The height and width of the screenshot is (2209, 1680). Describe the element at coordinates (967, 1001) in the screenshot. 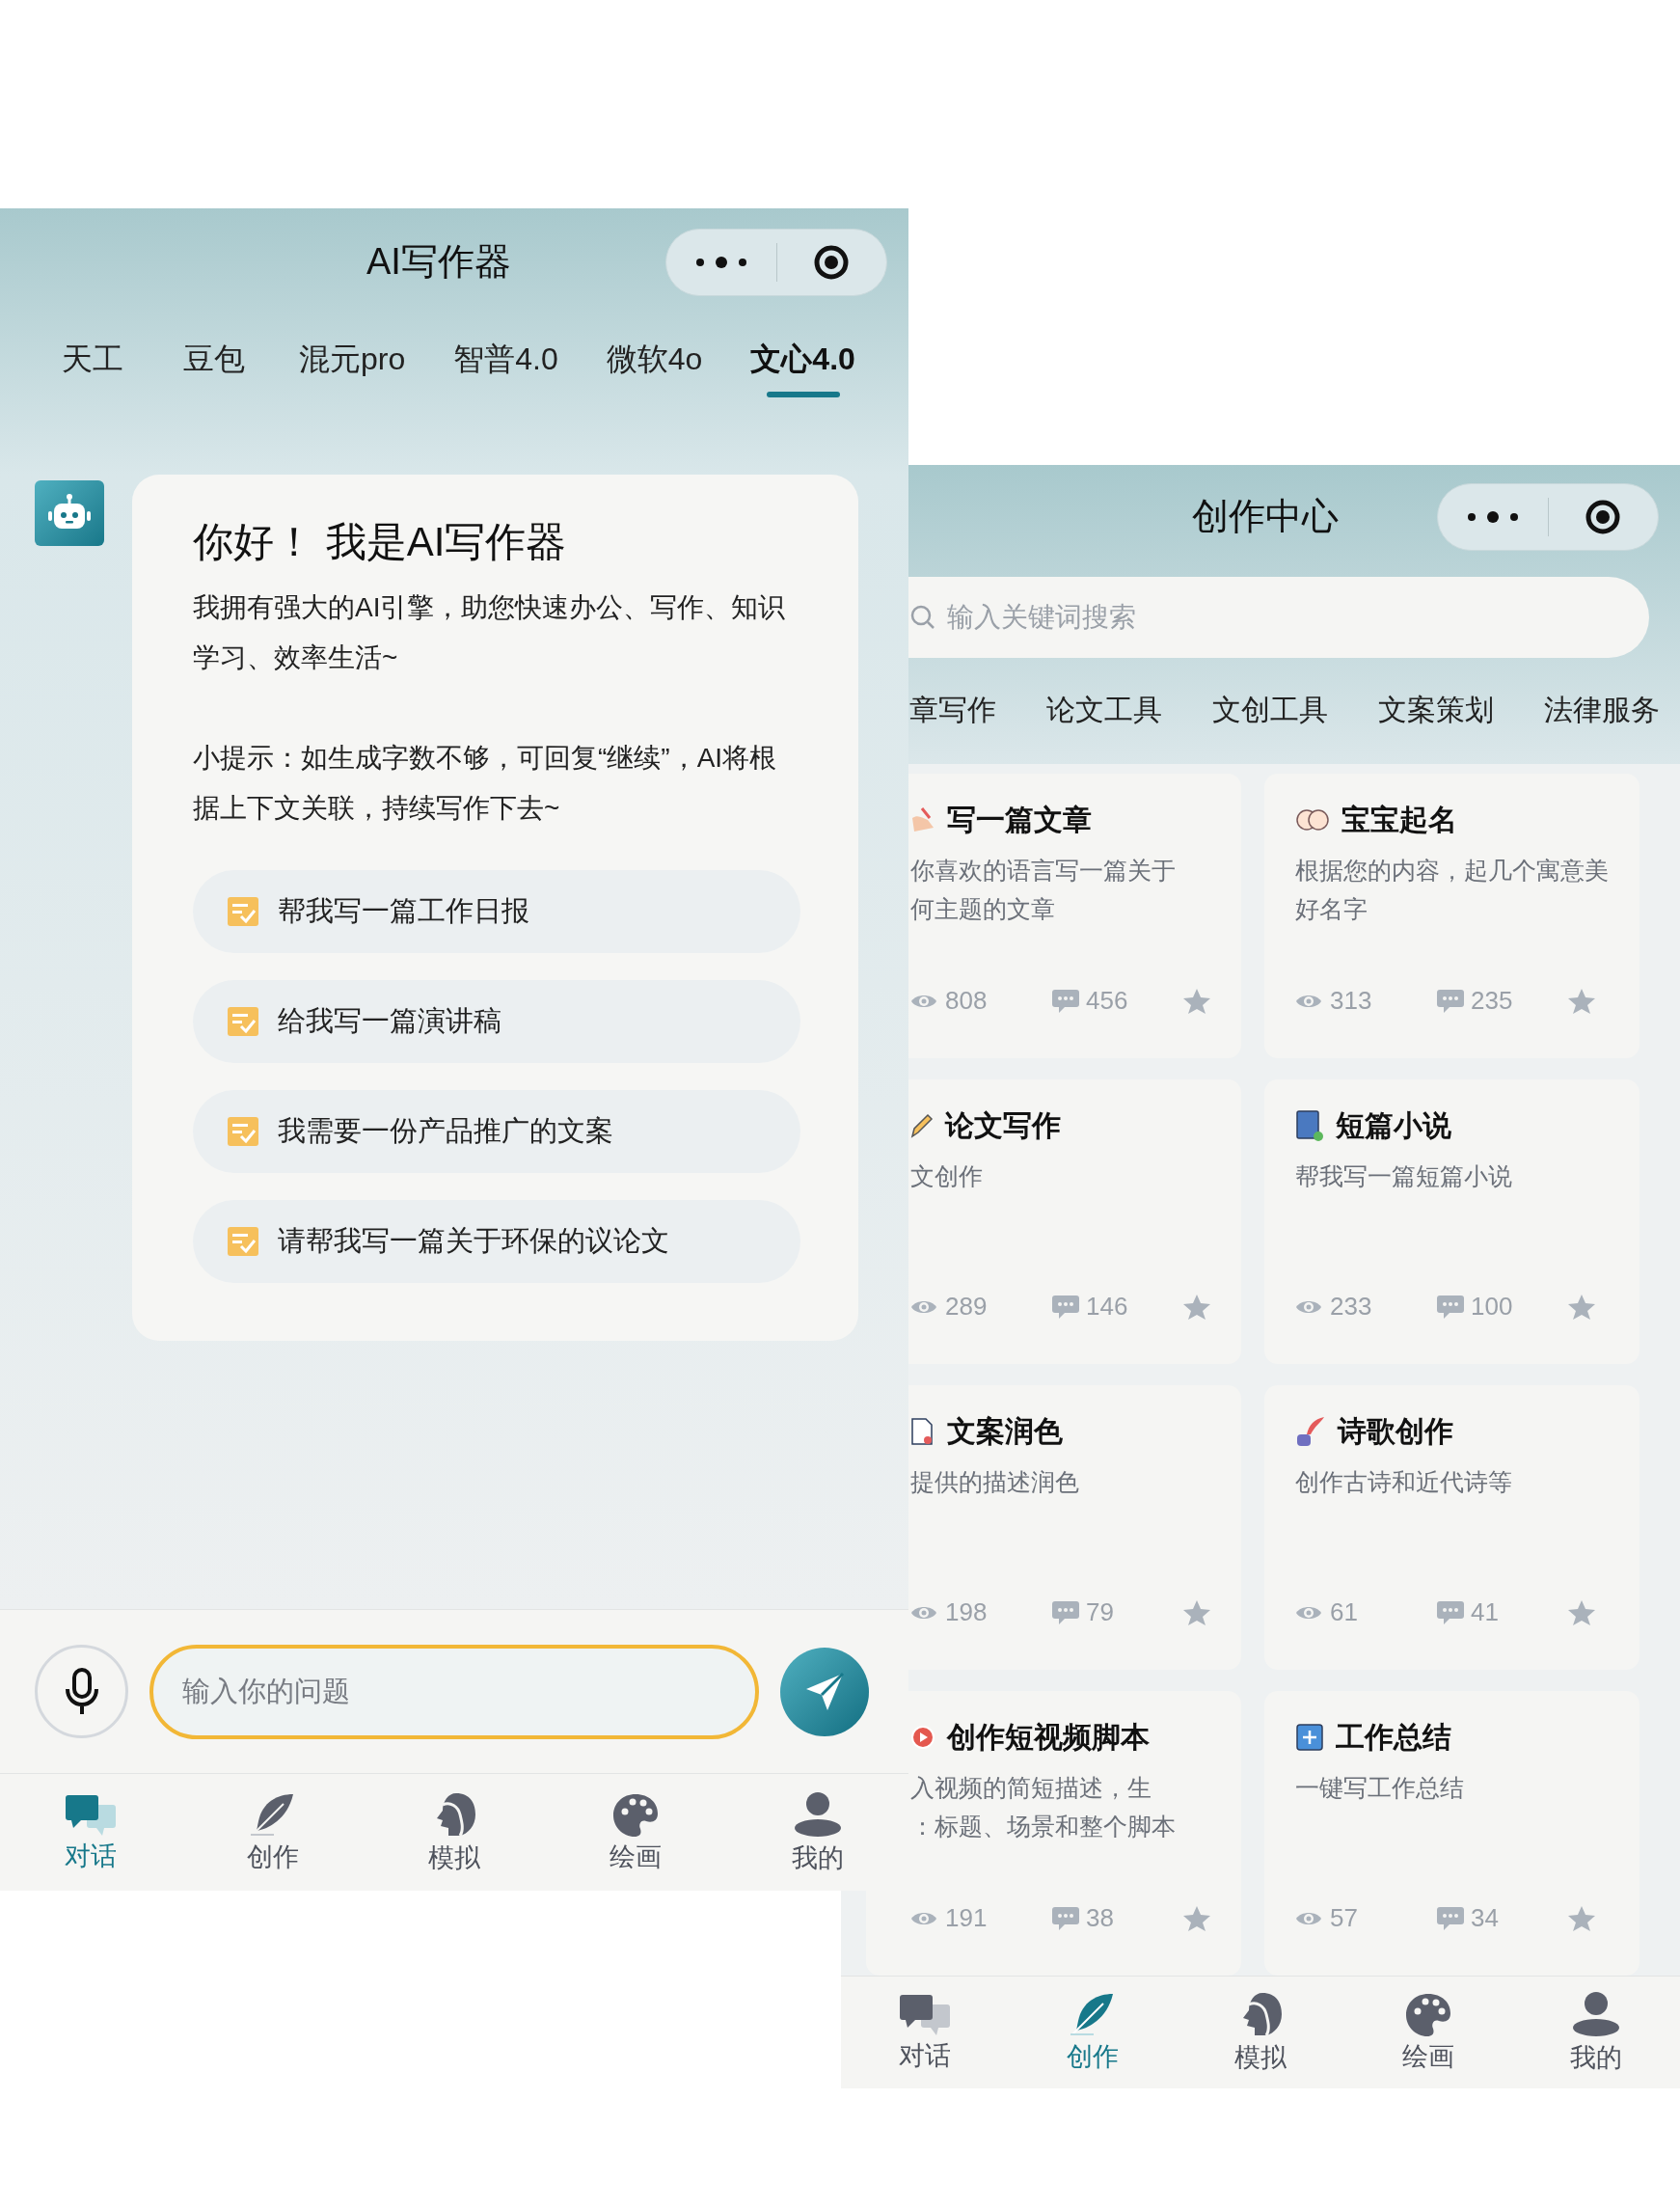

I see `view-count: 808` at that location.